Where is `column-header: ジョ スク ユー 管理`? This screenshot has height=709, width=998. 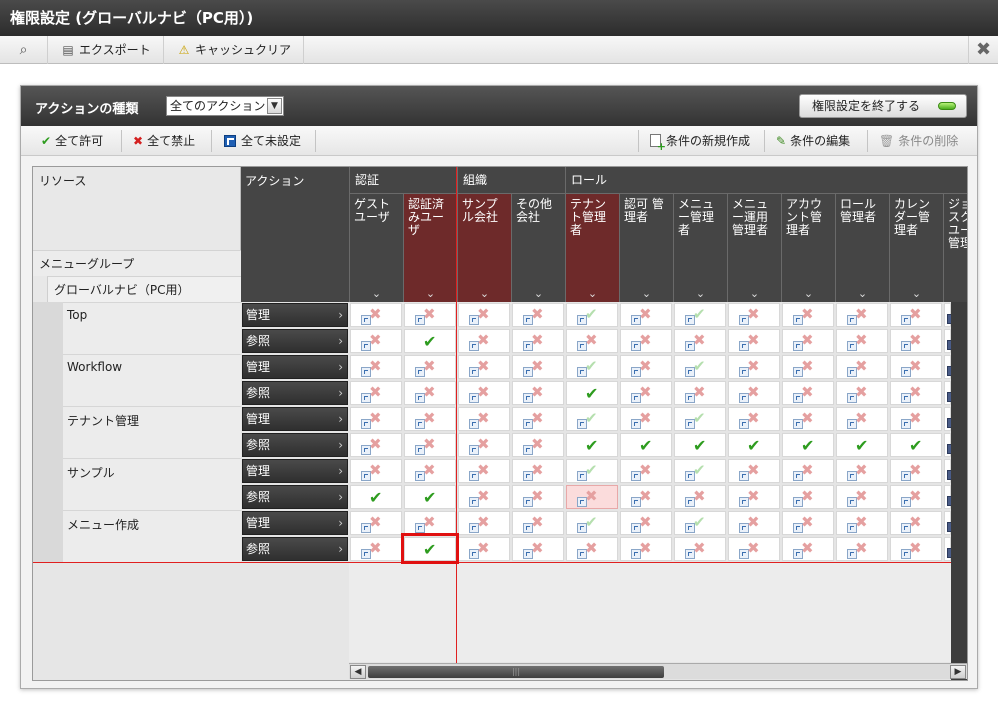 column-header: ジョ スク ユー 管理 is located at coordinates (955, 247).